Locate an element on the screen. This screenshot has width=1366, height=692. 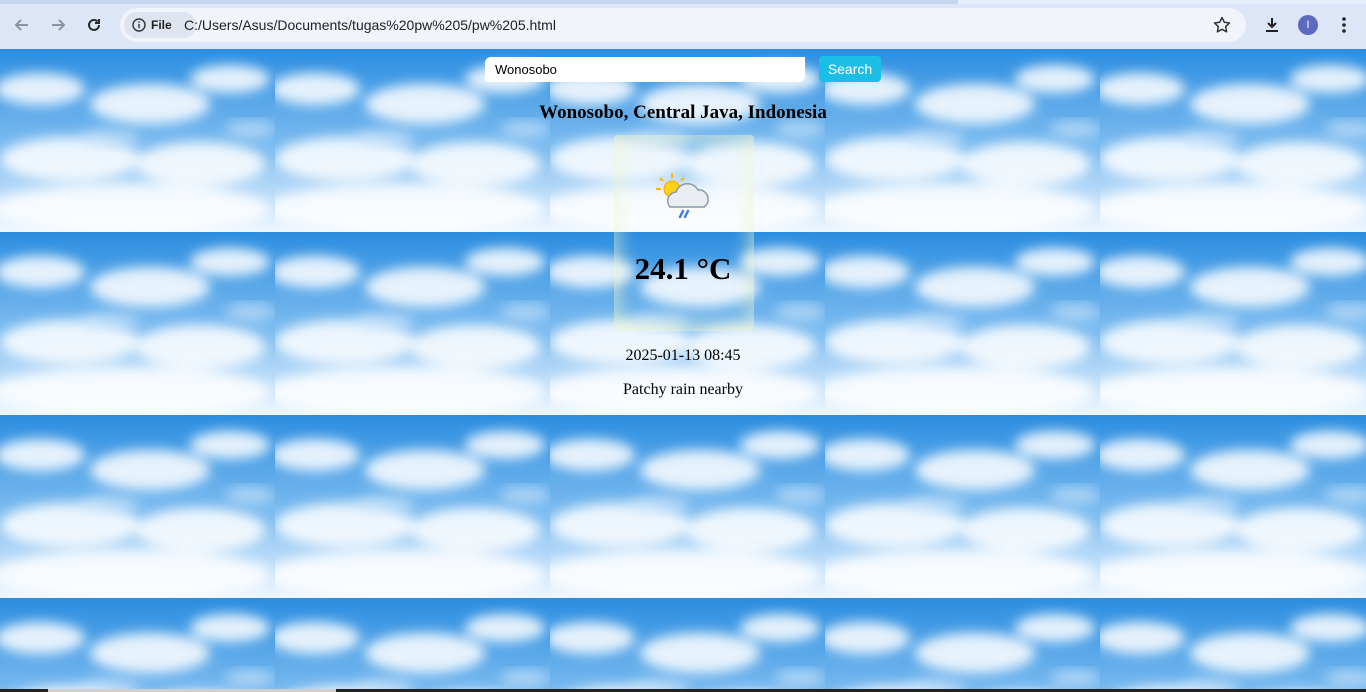
download-icon is located at coordinates (1272, 25).